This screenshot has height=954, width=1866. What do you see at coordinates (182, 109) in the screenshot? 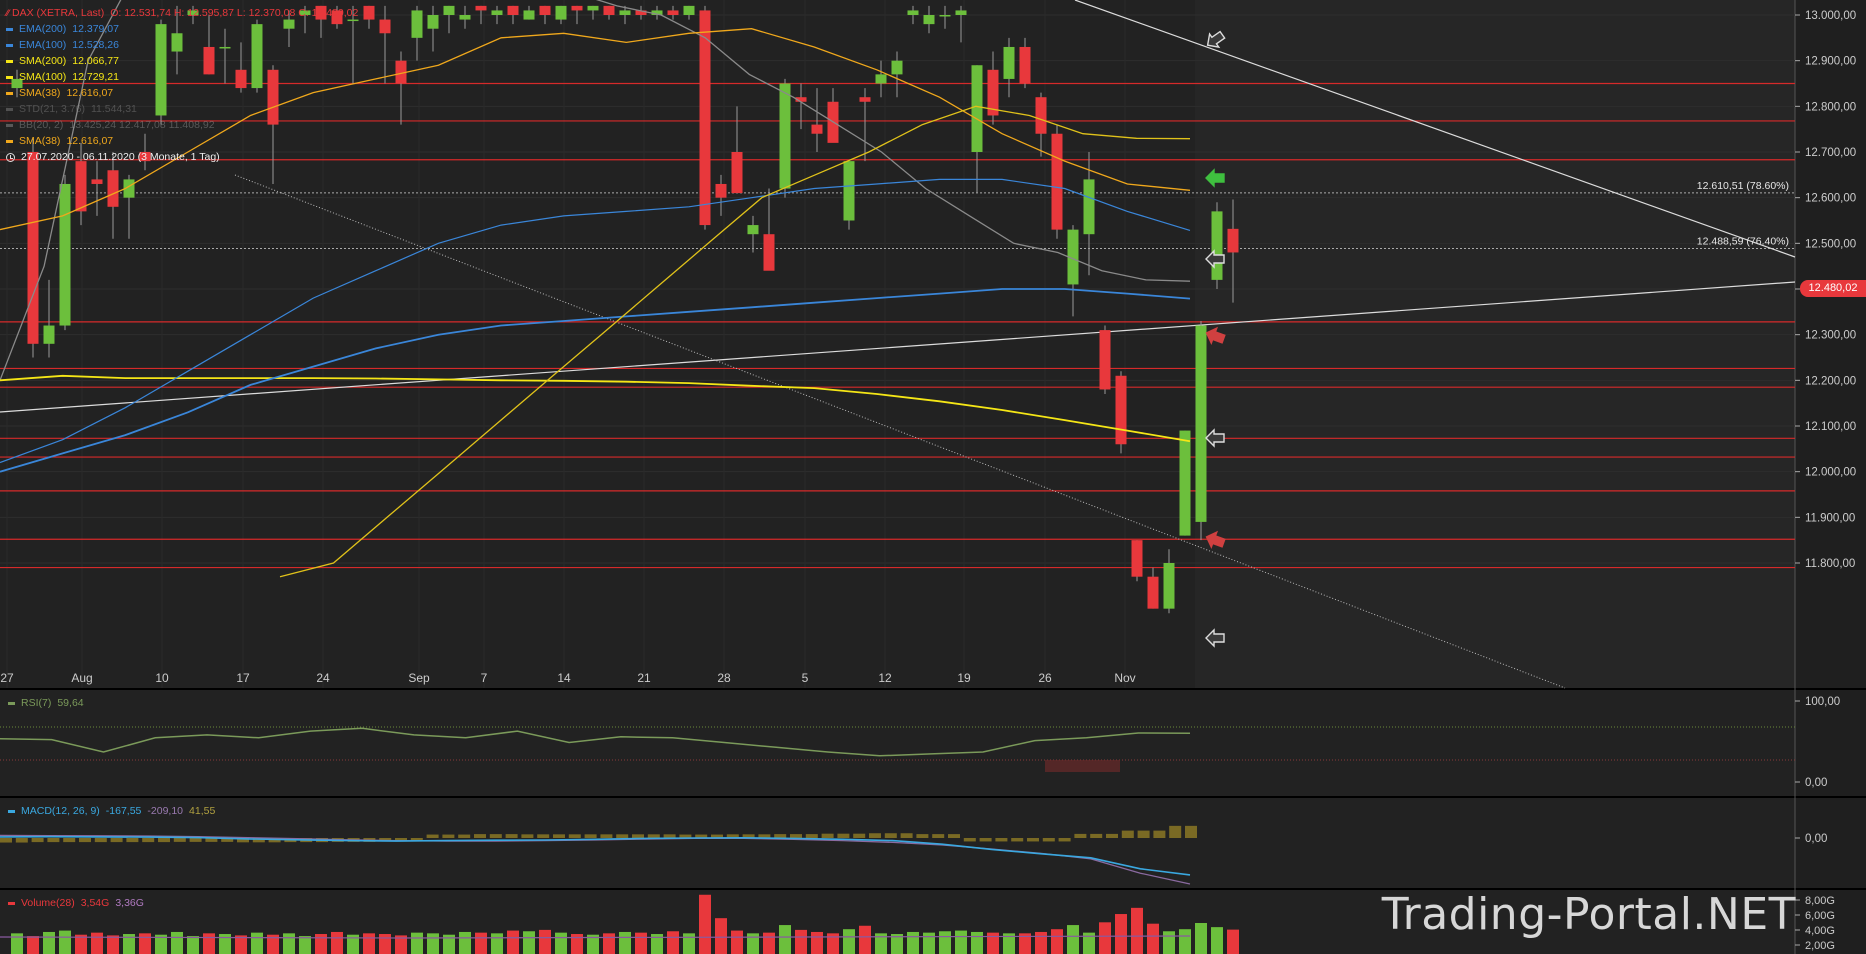
I see `indicator-row: STD(21, 3.76) 11.544,31` at bounding box center [182, 109].